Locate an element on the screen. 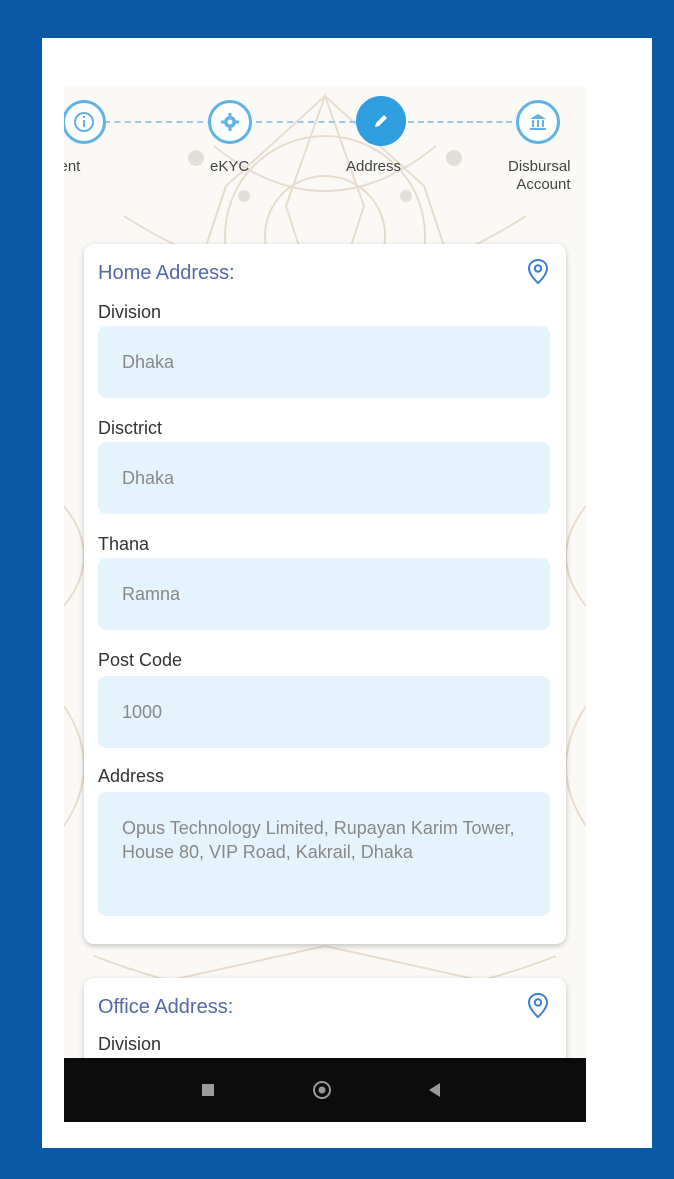 The image size is (674, 1179). triangle-back-icon is located at coordinates (434, 1090).